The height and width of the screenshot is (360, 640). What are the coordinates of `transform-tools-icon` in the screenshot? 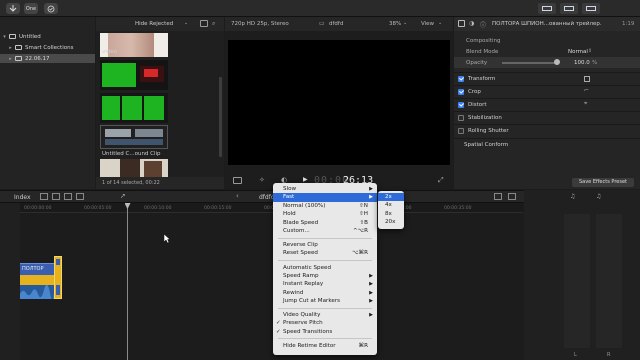 It's located at (237, 180).